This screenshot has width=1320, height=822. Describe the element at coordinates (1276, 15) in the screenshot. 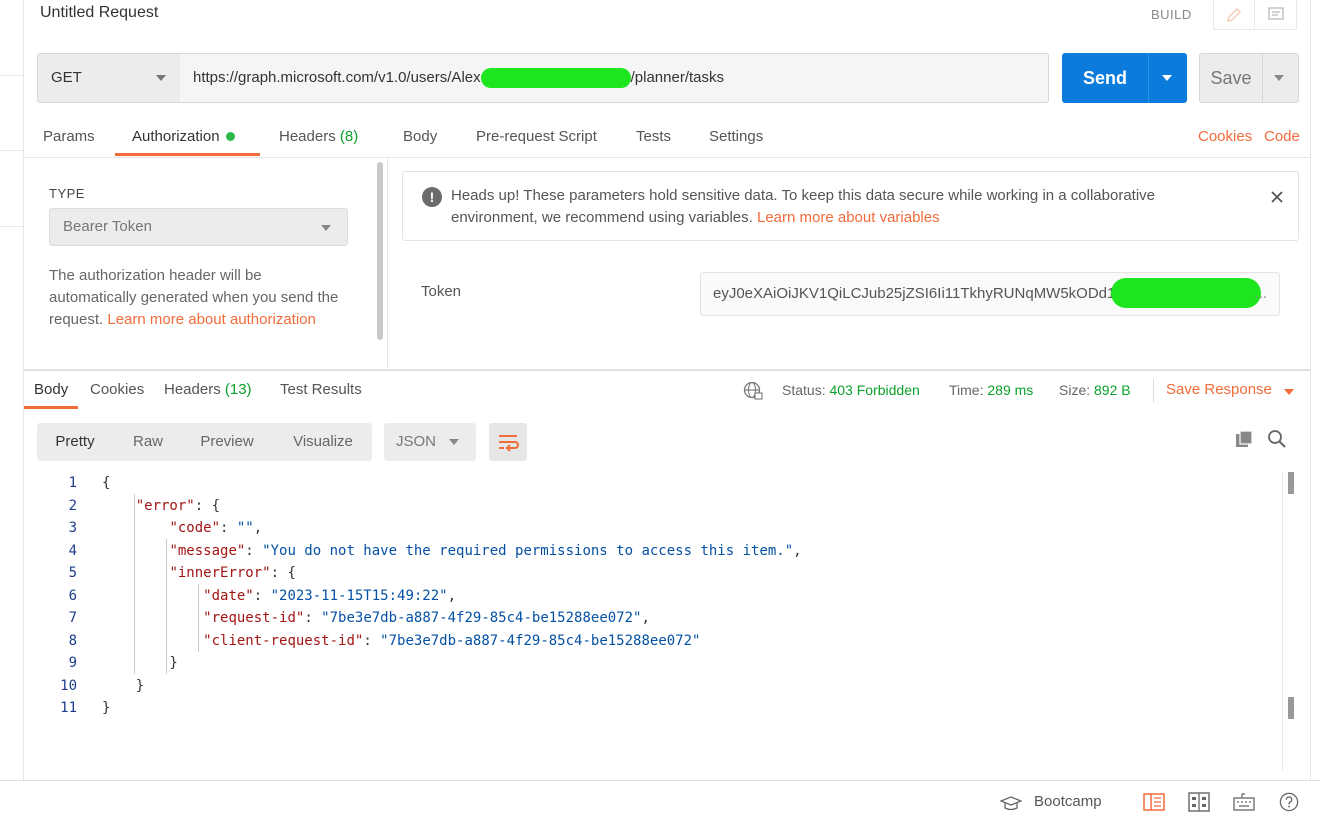

I see `comment-icon` at that location.